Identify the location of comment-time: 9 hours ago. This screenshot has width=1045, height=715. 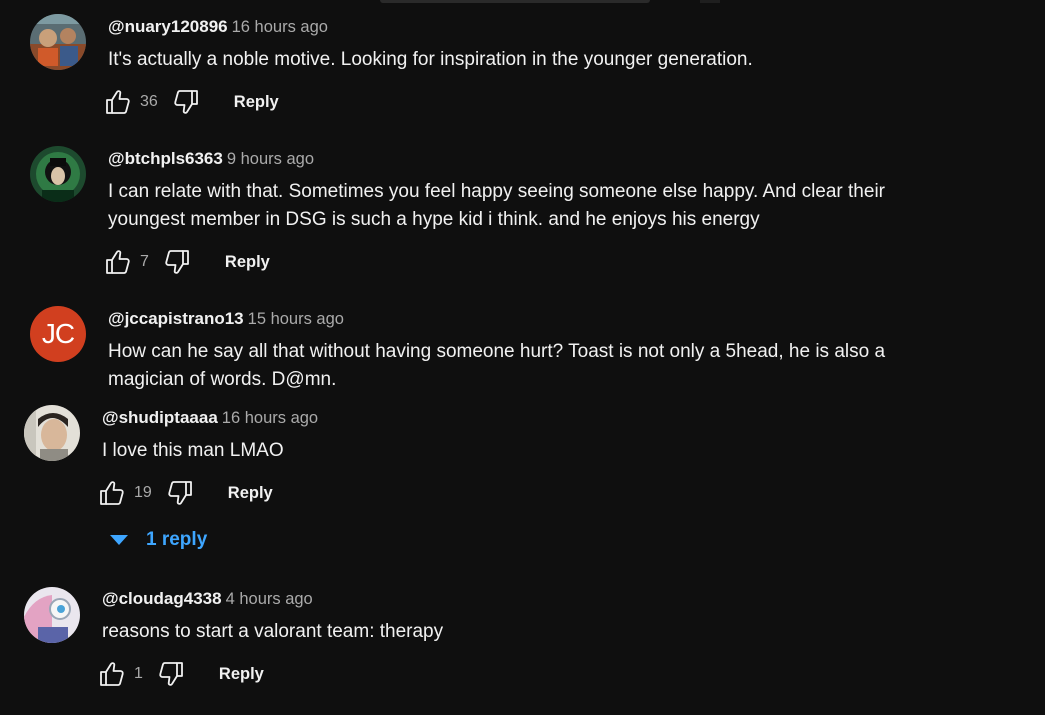
(270, 159).